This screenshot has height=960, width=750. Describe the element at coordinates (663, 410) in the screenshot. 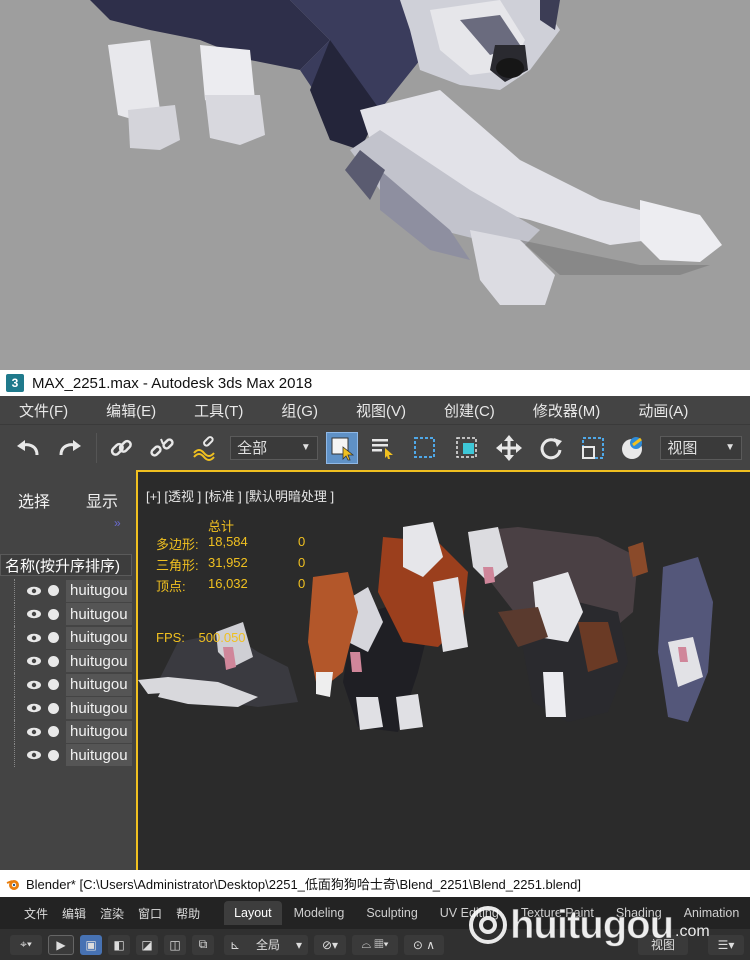

I see `menu-animation: 动画(A)` at that location.